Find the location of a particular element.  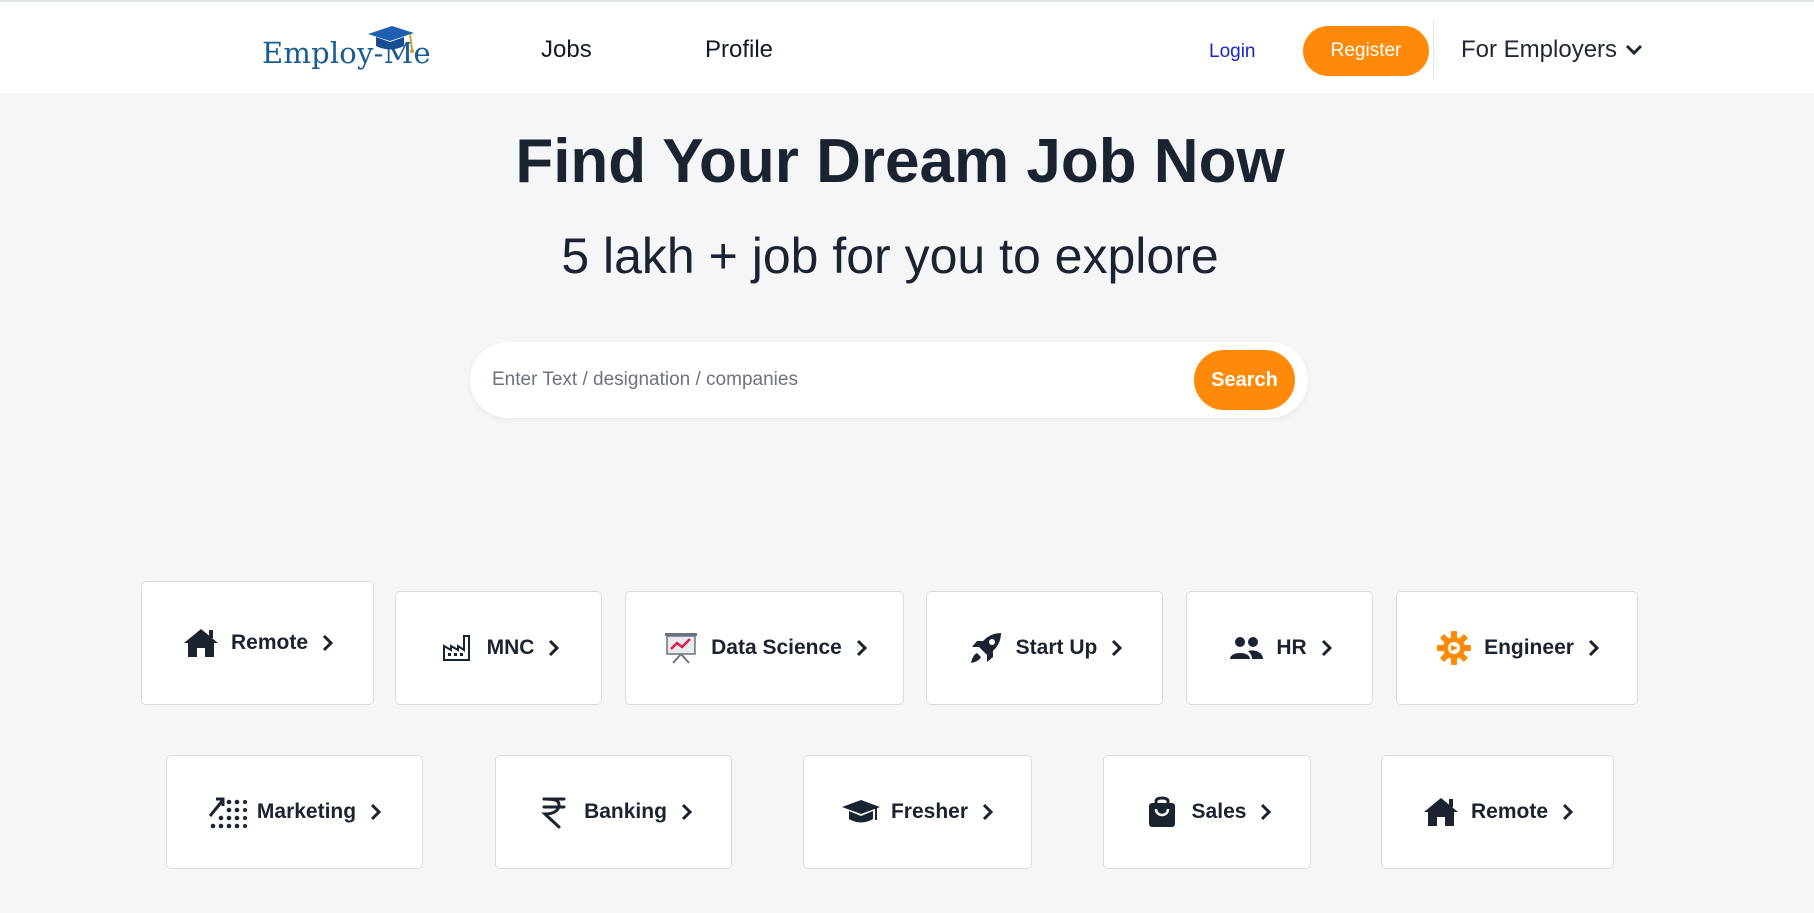

factory-icon is located at coordinates (457, 648).